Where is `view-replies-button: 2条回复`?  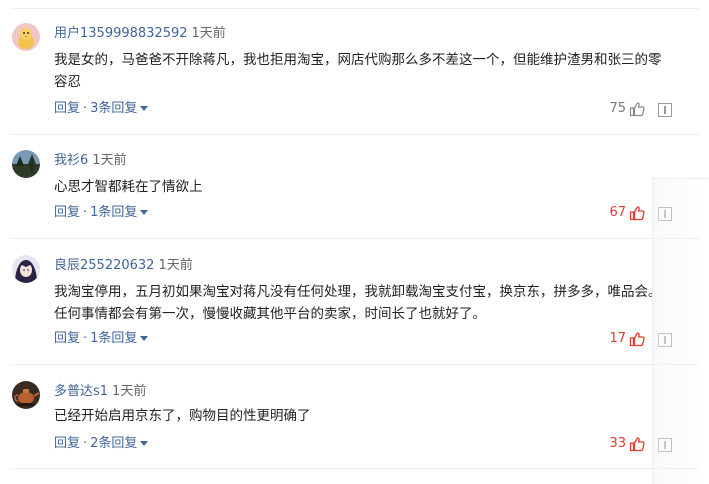
view-replies-button: 2条回复 is located at coordinates (113, 443).